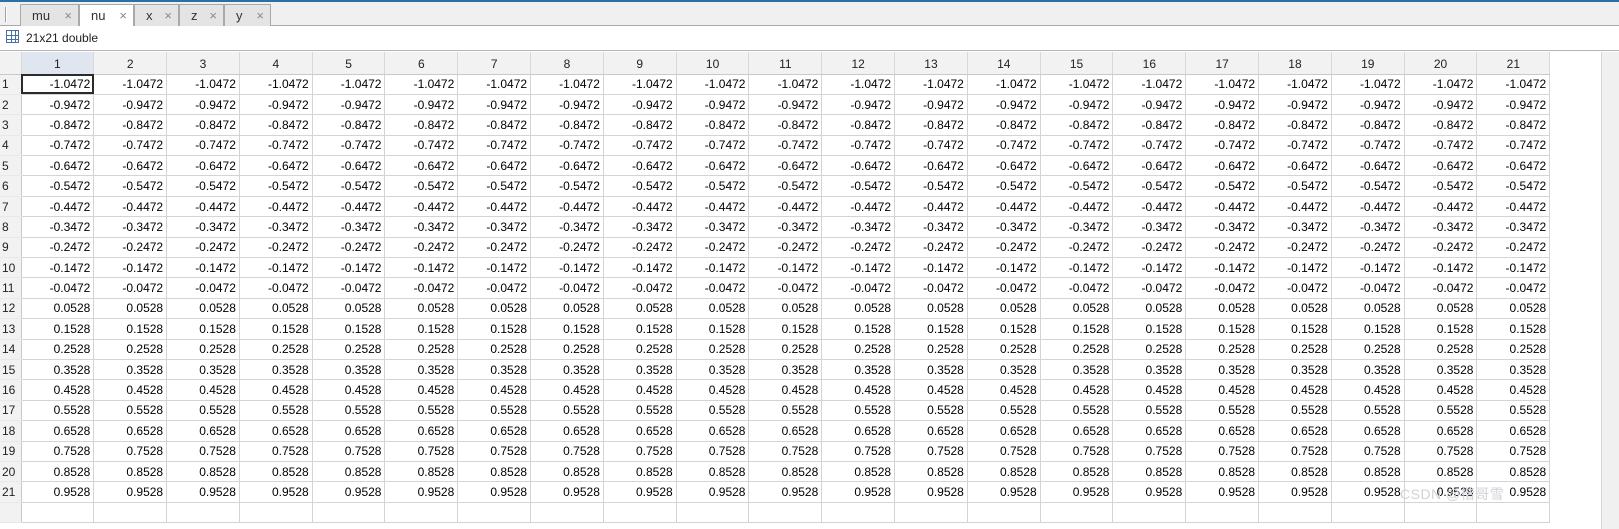  What do you see at coordinates (11, 309) in the screenshot?
I see `row-header: 12` at bounding box center [11, 309].